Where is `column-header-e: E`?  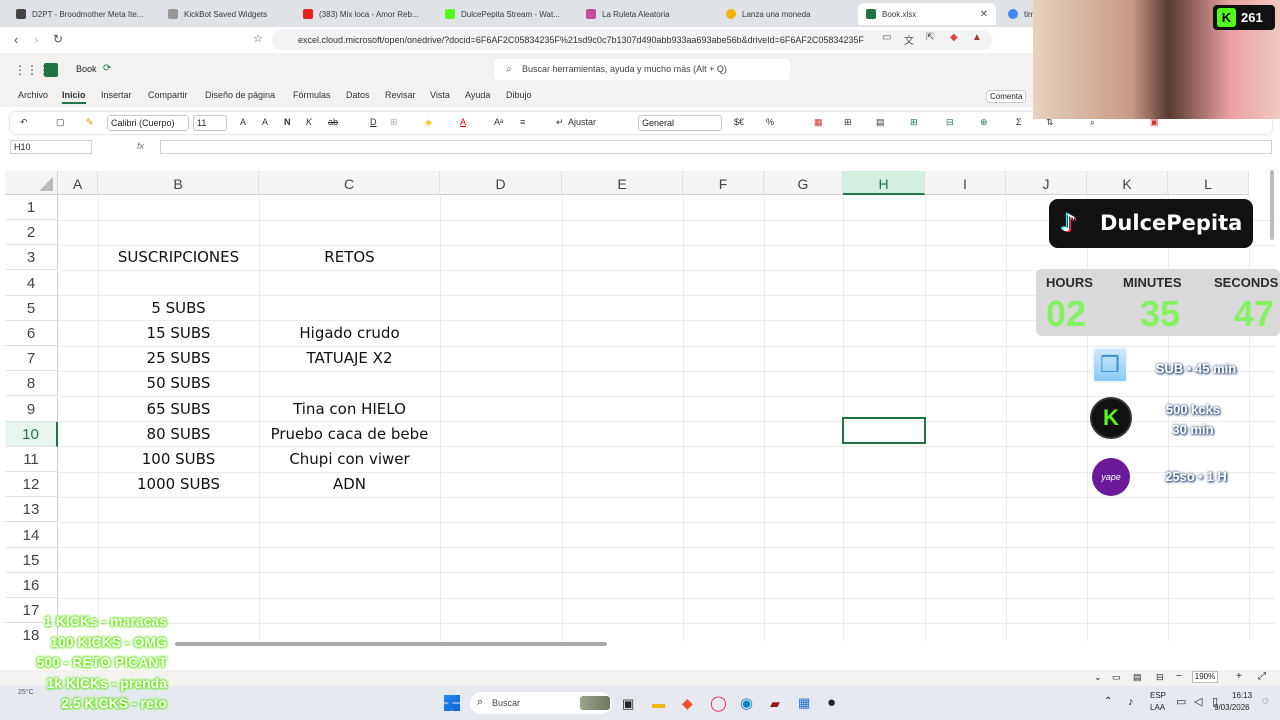 column-header-e: E is located at coordinates (622, 183).